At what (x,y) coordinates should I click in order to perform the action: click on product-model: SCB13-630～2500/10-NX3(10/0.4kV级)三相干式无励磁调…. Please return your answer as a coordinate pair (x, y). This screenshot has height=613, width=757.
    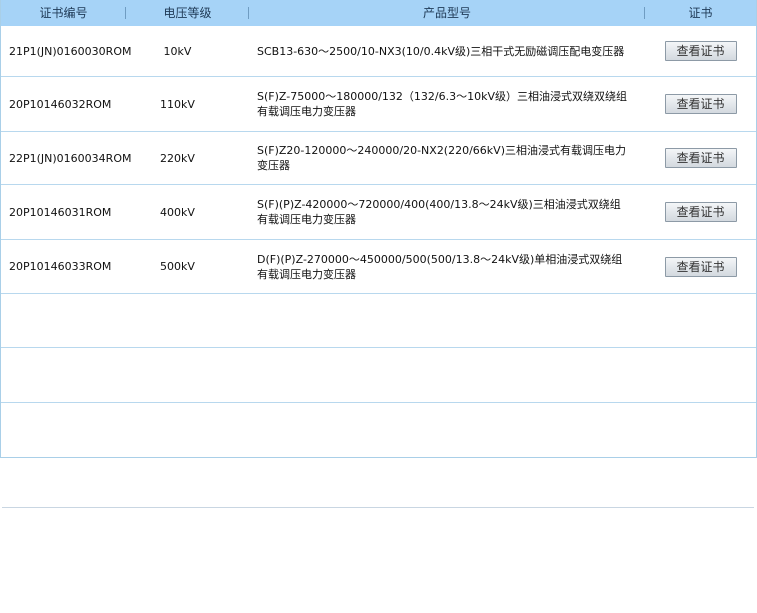
    Looking at the image, I should click on (441, 51).